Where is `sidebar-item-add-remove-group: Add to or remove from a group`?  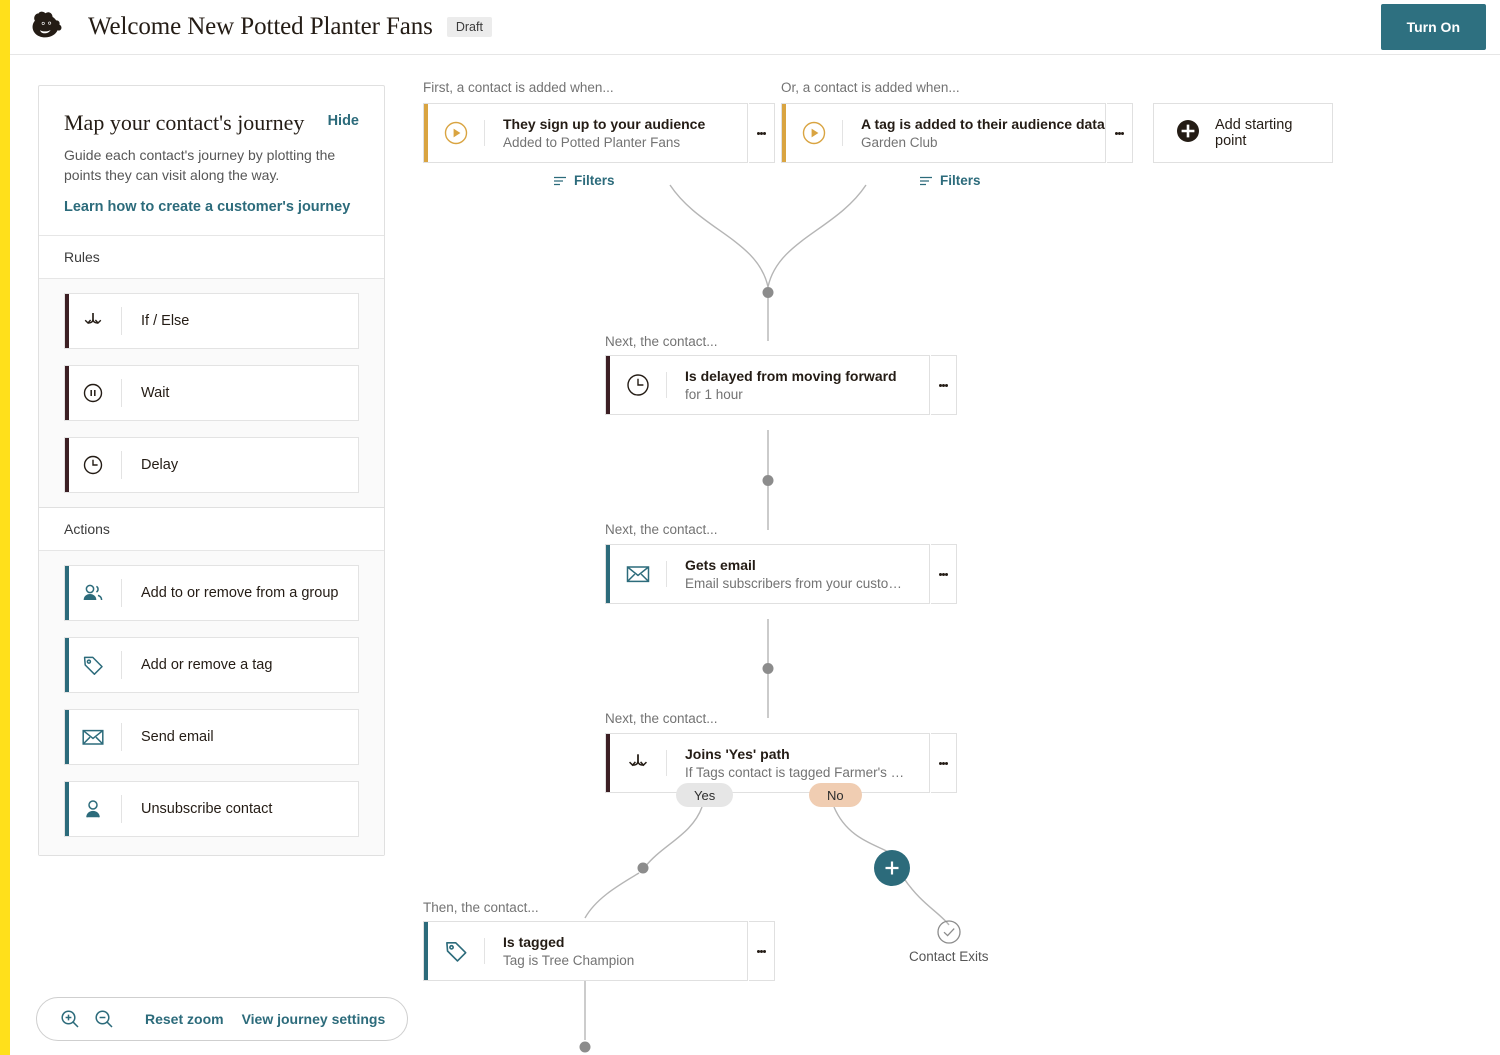 sidebar-item-add-remove-group: Add to or remove from a group is located at coordinates (211, 592).